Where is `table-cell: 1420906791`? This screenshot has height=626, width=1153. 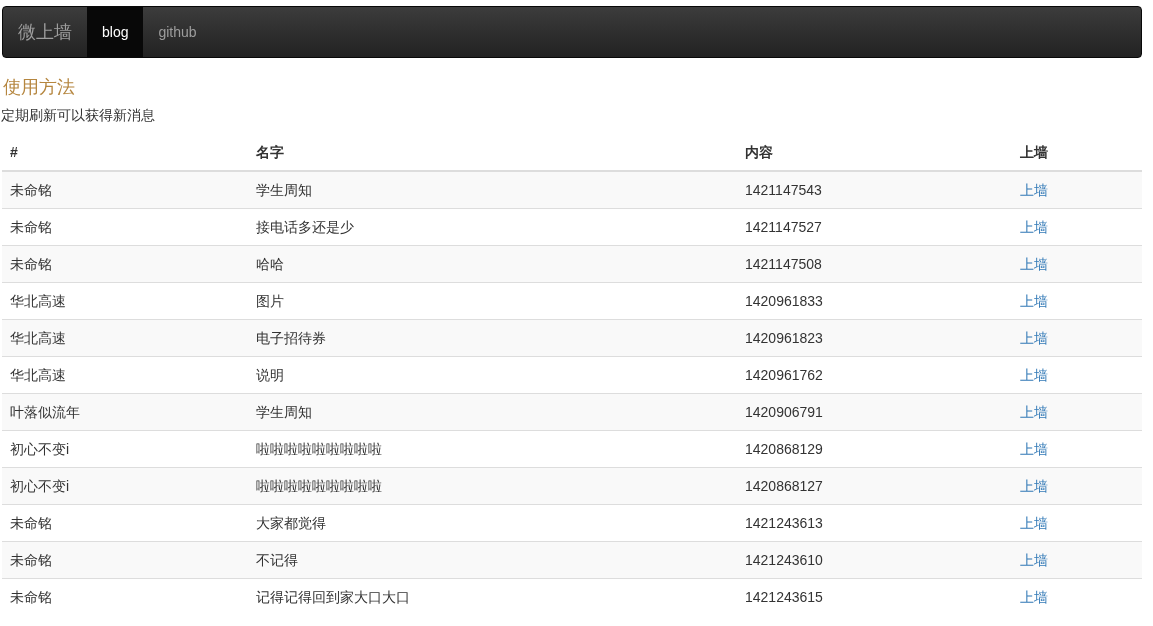 table-cell: 1420906791 is located at coordinates (874, 412).